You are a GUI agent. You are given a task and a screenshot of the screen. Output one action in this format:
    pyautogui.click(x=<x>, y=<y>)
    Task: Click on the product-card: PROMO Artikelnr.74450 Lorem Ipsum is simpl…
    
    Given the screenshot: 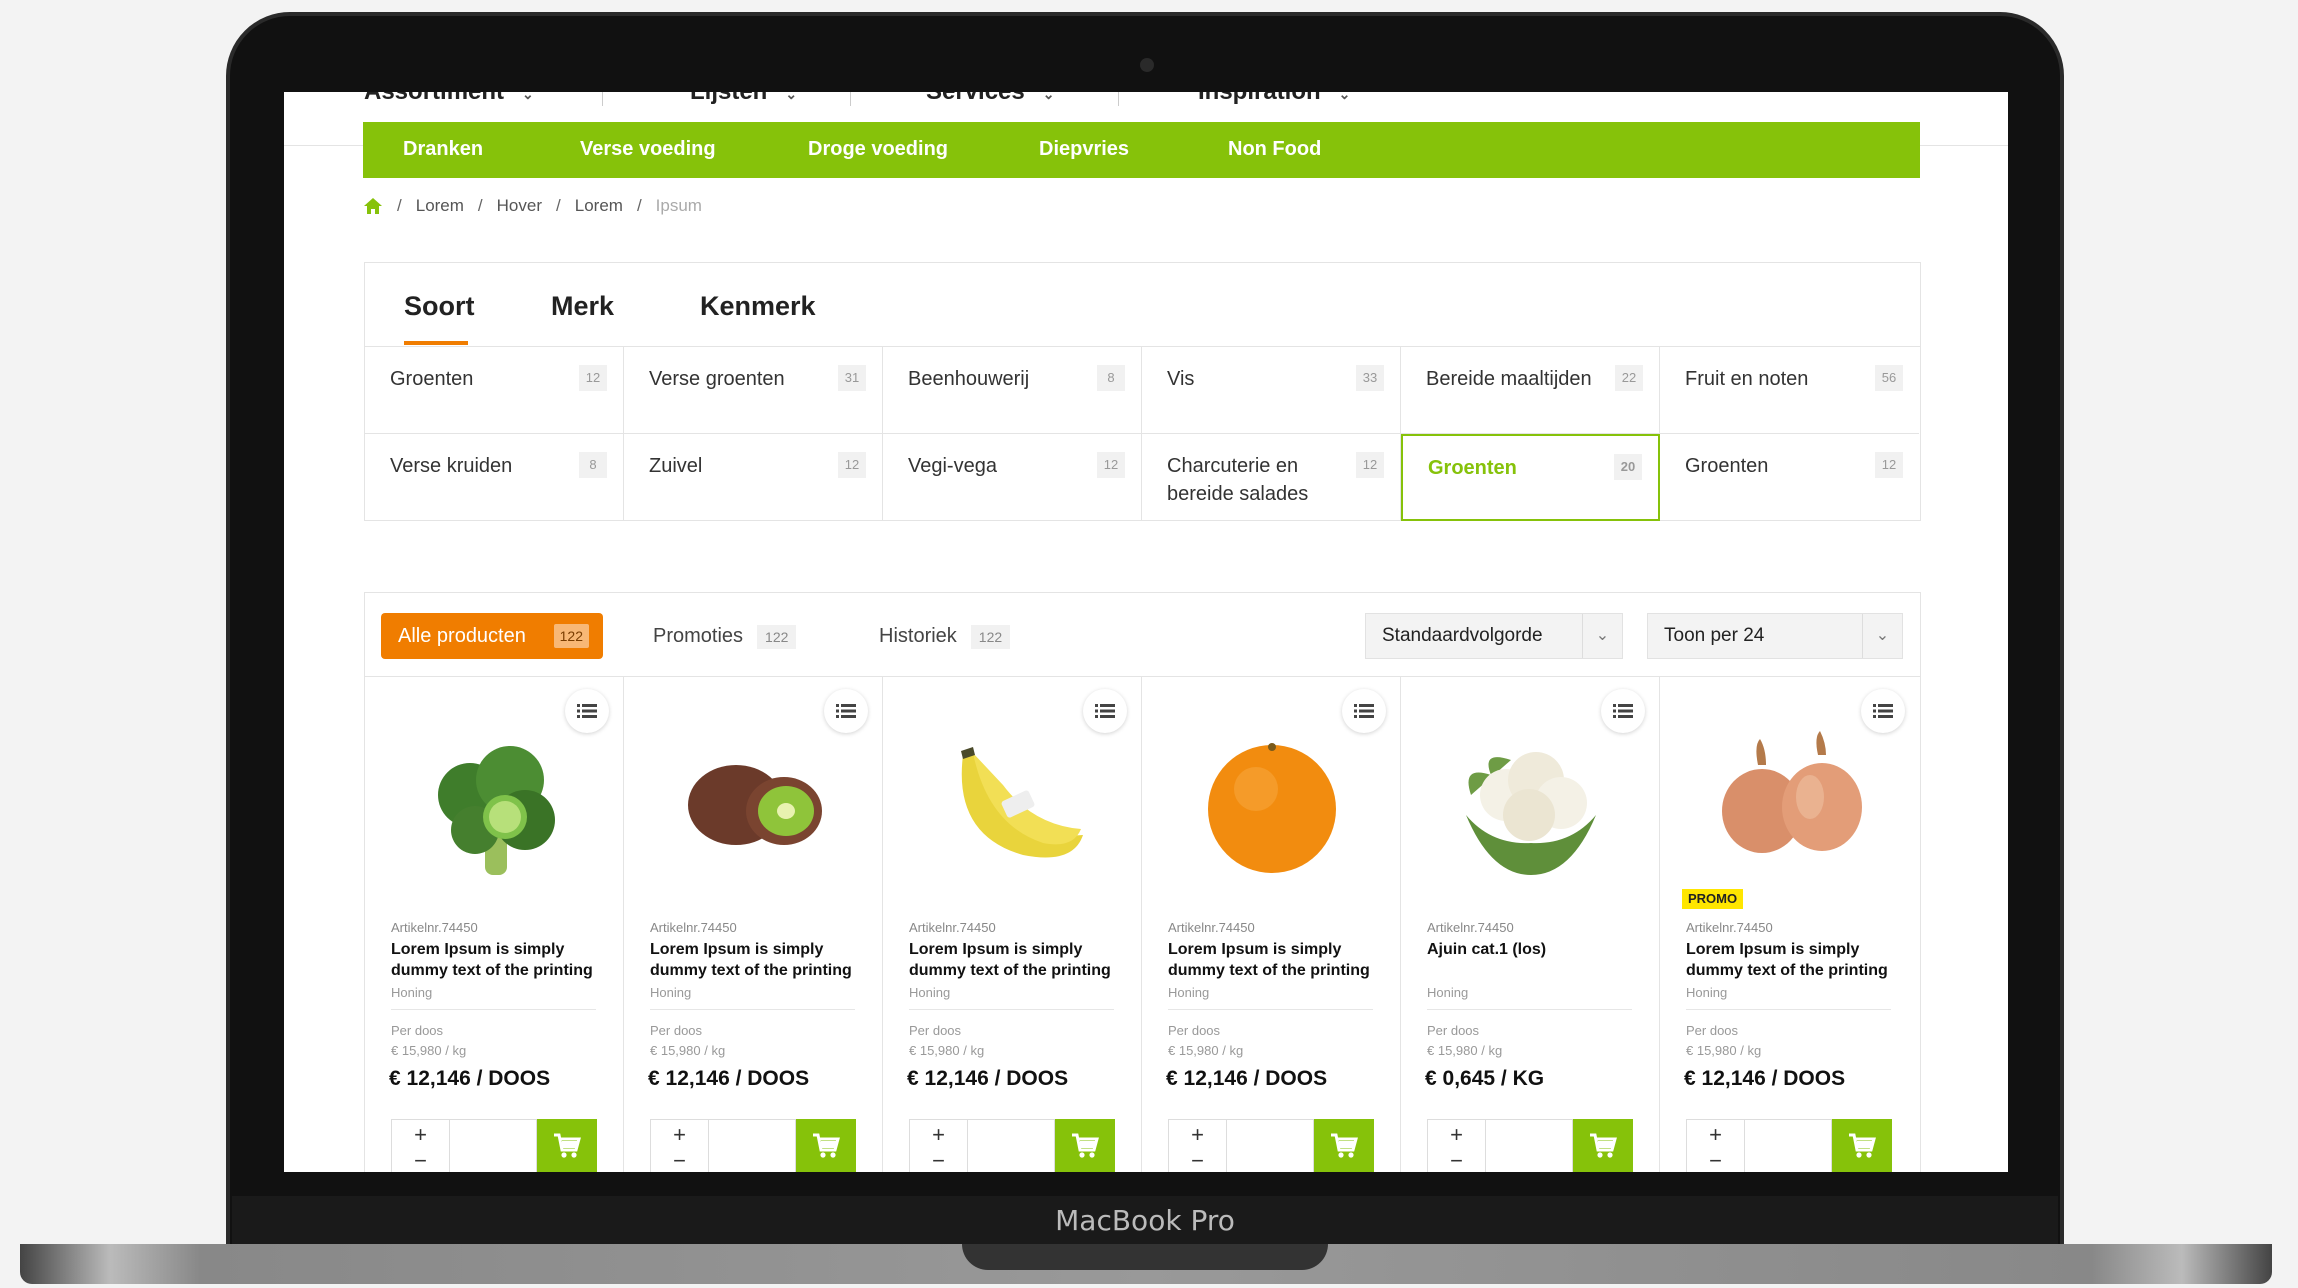 What is the action you would take?
    pyautogui.click(x=1789, y=924)
    